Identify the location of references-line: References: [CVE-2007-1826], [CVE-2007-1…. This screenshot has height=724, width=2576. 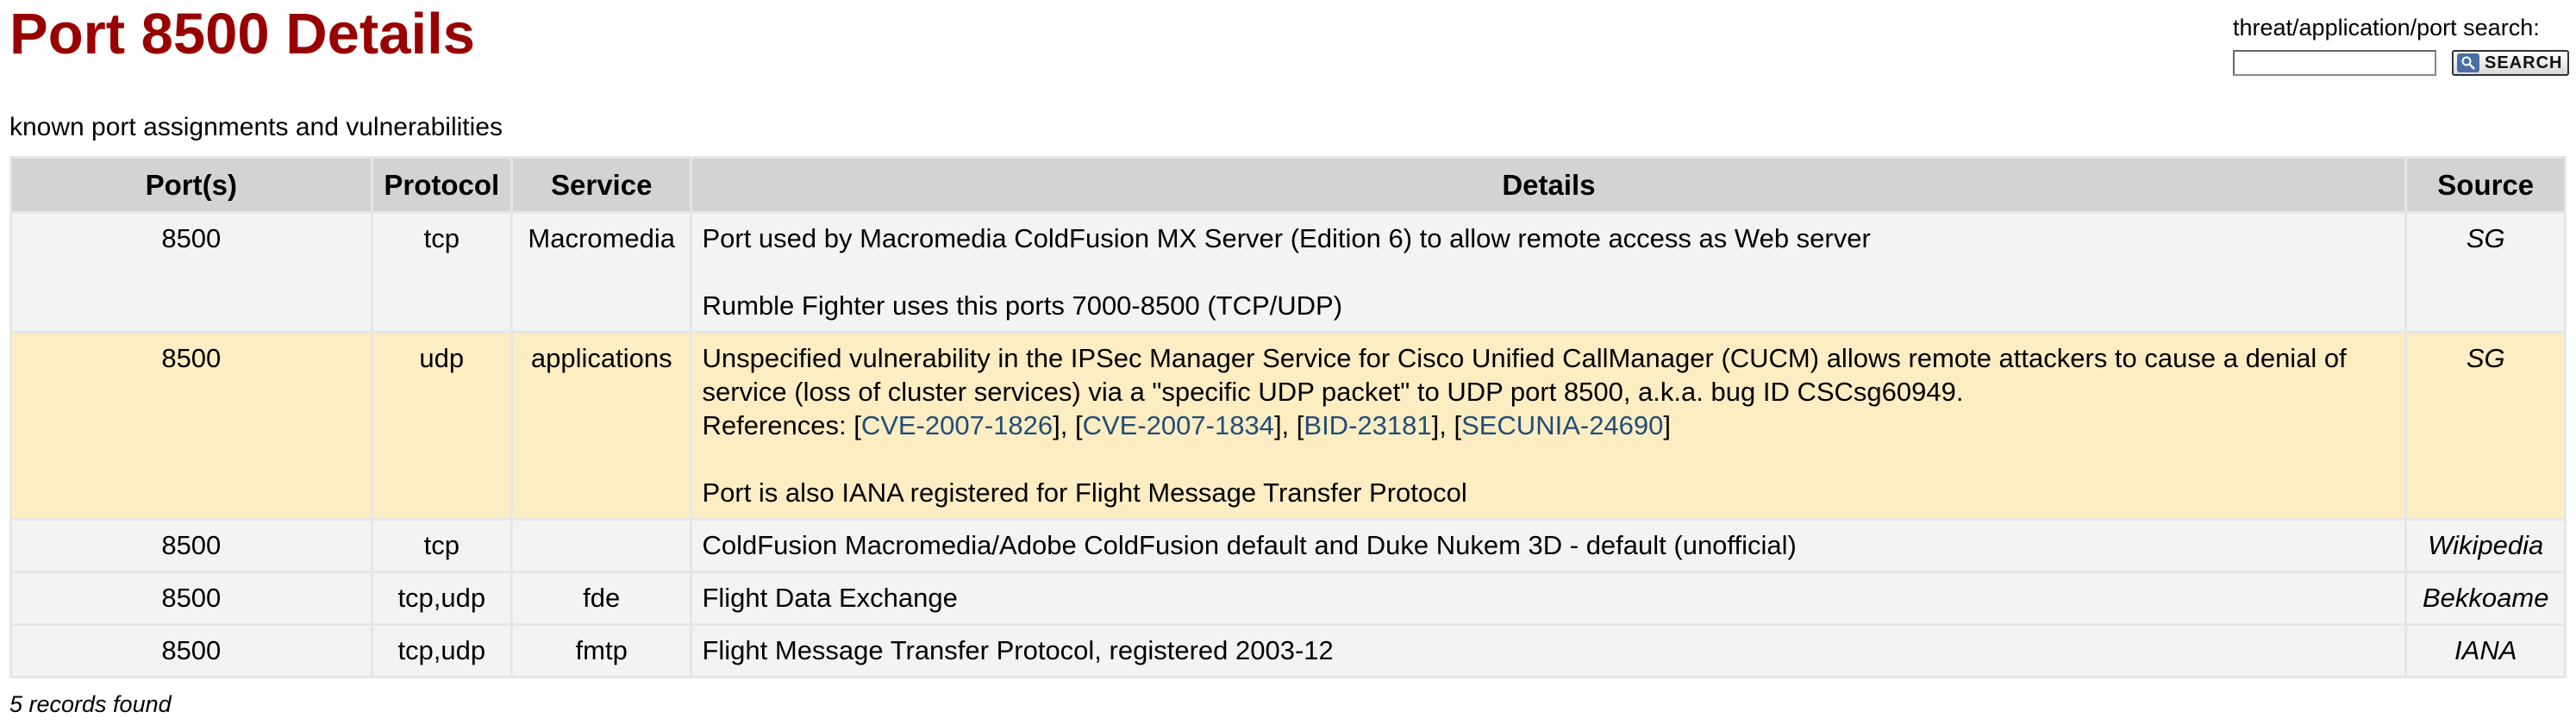
(1187, 425).